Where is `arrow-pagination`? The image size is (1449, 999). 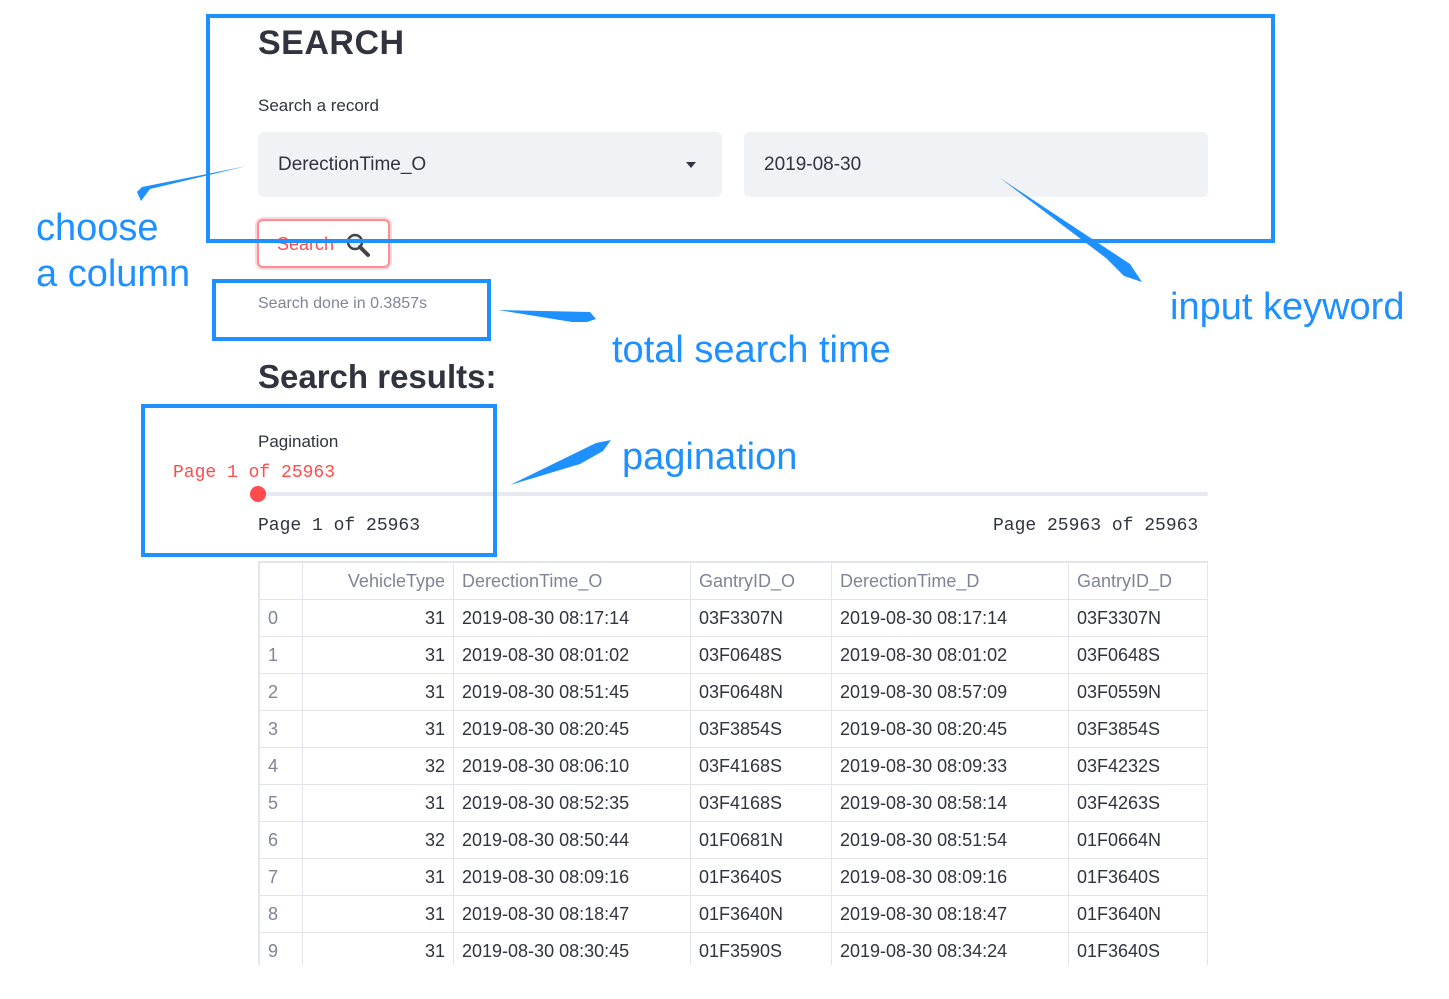 arrow-pagination is located at coordinates (560, 462).